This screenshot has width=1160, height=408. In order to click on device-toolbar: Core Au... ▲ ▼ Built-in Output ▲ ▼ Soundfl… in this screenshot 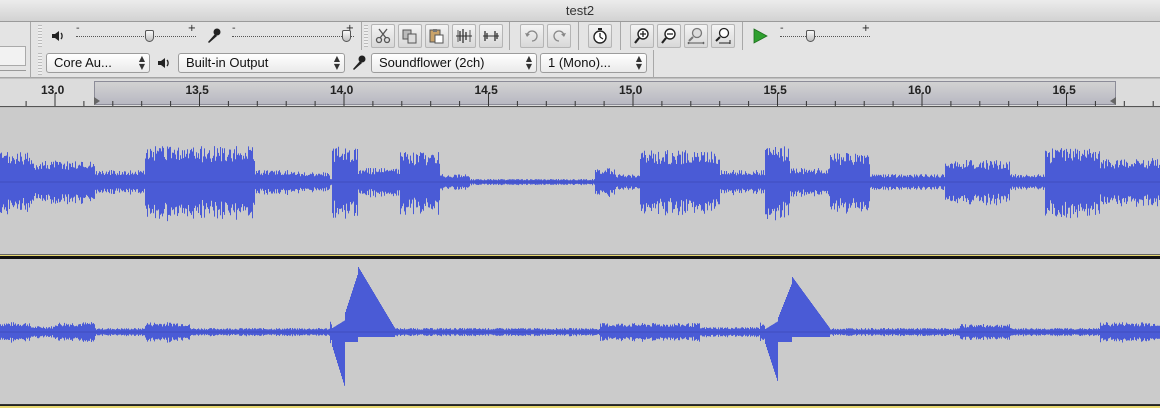, I will do `click(580, 64)`.